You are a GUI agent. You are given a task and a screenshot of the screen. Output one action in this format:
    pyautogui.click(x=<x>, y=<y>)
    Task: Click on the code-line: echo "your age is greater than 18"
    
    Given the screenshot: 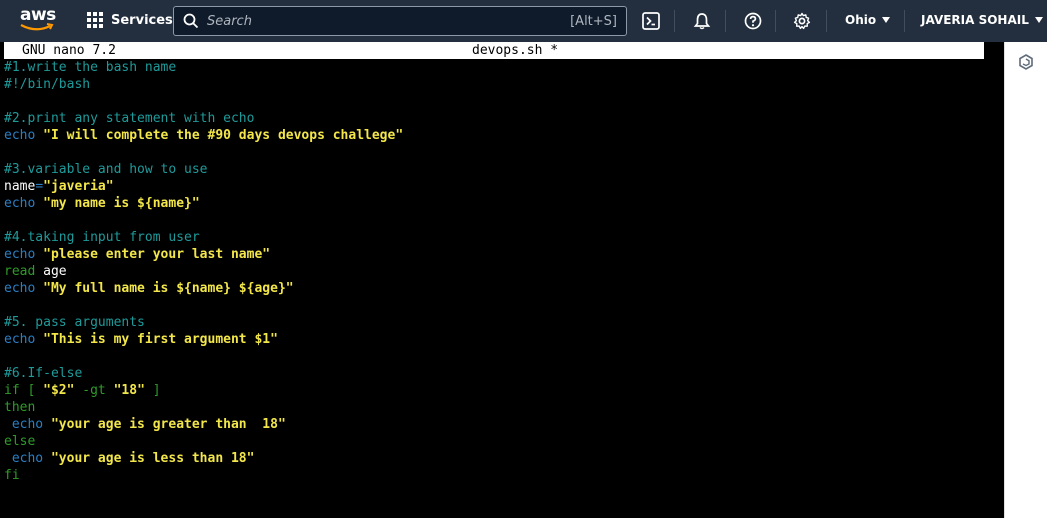 What is the action you would take?
    pyautogui.click(x=203, y=424)
    